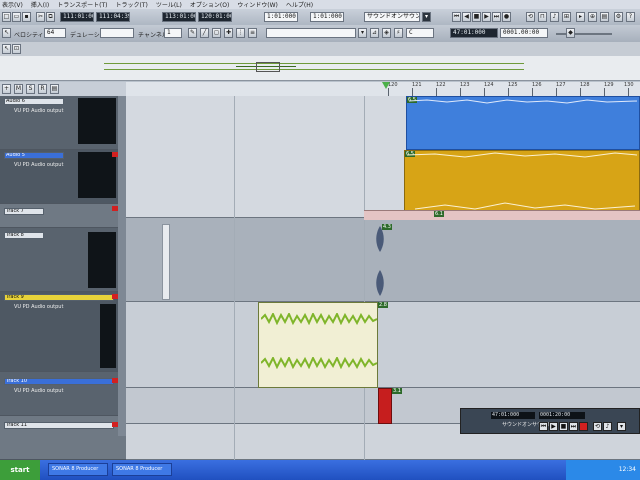 The image size is (640, 480). What do you see at coordinates (562, 415) in the screenshot?
I see `transport-subtime: 0001:20:00` at bounding box center [562, 415].